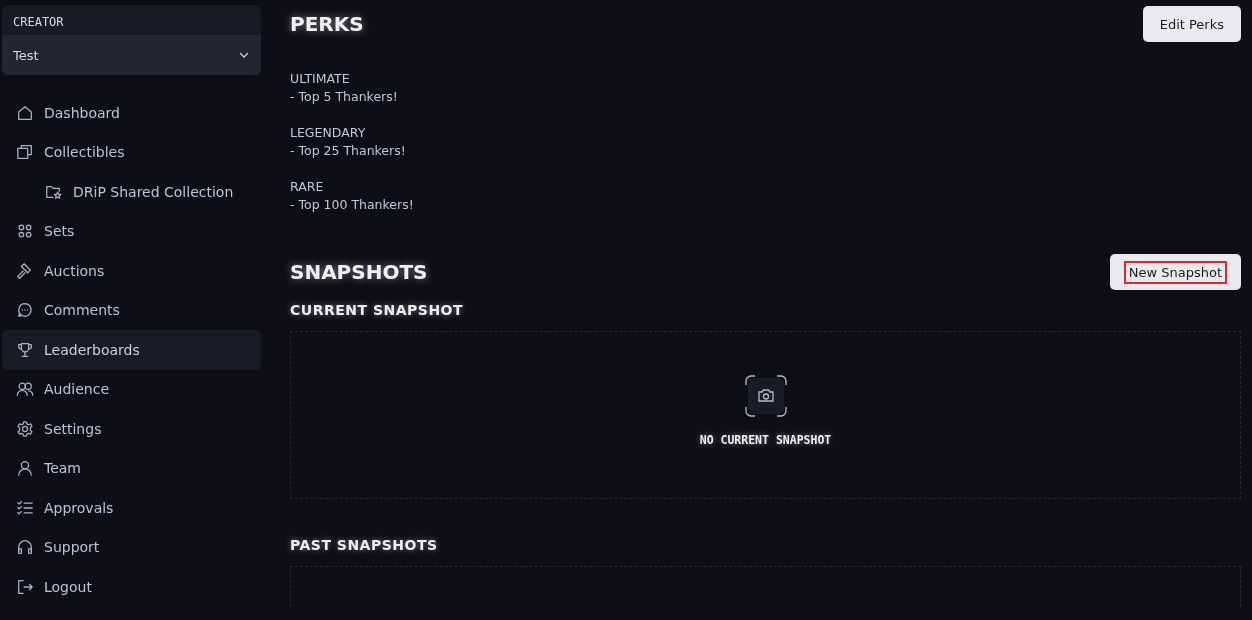  What do you see at coordinates (38, 22) in the screenshot?
I see `creator-label: CREATOR` at bounding box center [38, 22].